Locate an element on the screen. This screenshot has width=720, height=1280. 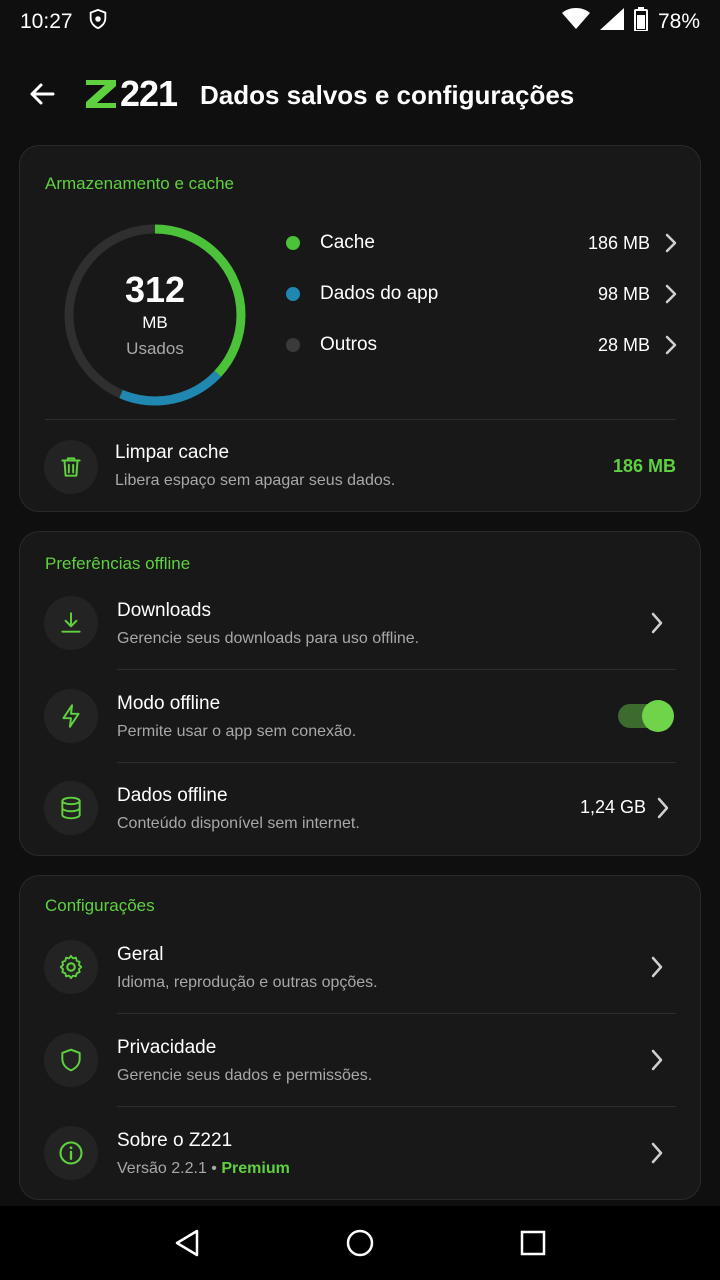
nav-back-button is located at coordinates (187, 1243).